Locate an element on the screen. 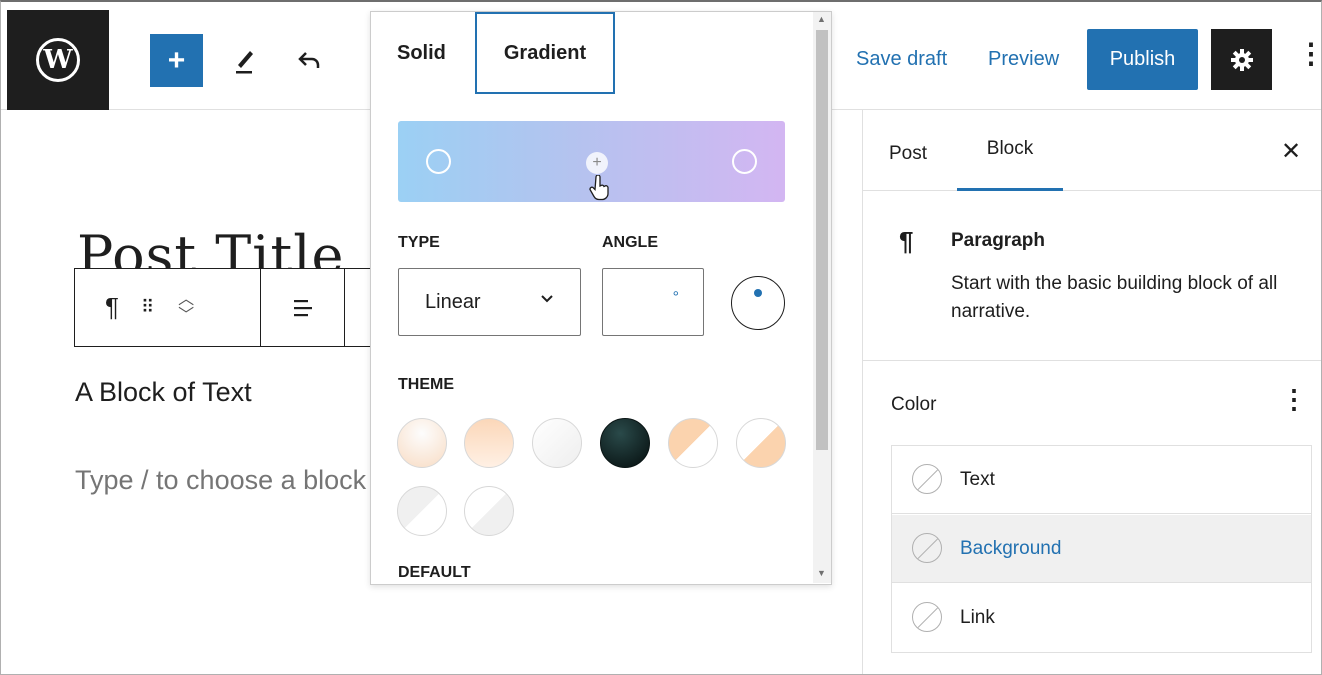 The width and height of the screenshot is (1322, 675). block-toolbar-group: ¶ ⠿ ︿ ﹀ is located at coordinates (168, 307).